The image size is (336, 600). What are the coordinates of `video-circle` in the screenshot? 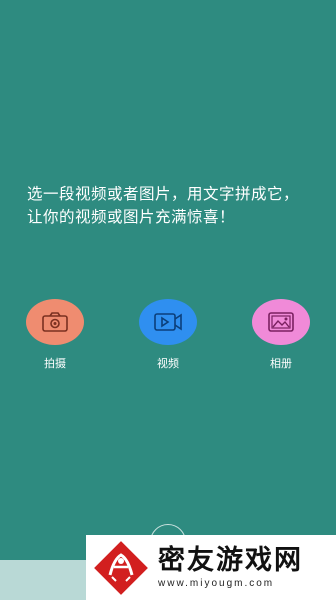 It's located at (168, 322).